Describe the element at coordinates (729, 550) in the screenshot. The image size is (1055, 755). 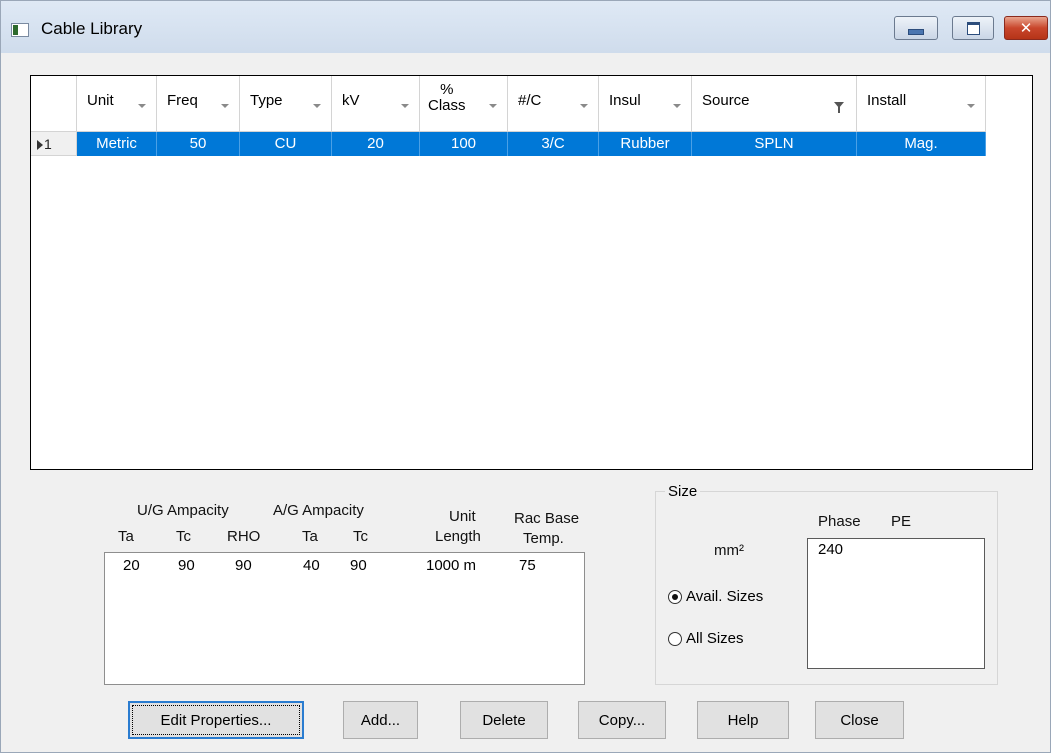
I see `size-unit-label: mm²` at that location.